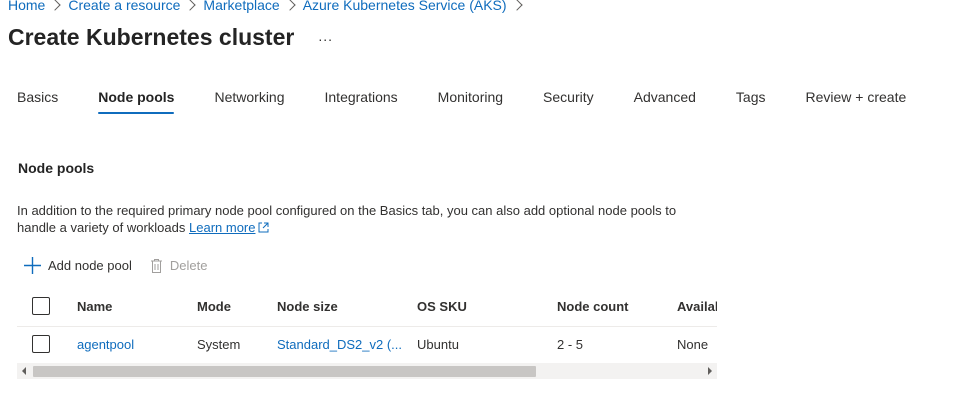 The image size is (977, 406). What do you see at coordinates (124, 6) in the screenshot?
I see `breadcrumb-create-resource: Create a resource` at bounding box center [124, 6].